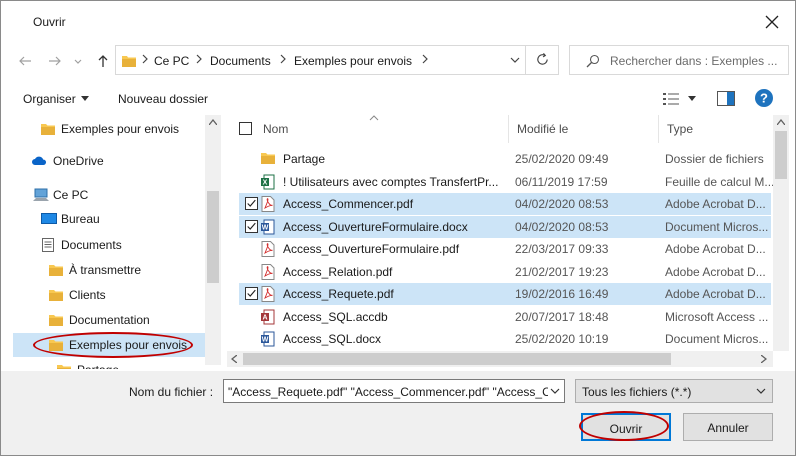  What do you see at coordinates (110, 195) in the screenshot?
I see `tree-item: Ce PC` at bounding box center [110, 195].